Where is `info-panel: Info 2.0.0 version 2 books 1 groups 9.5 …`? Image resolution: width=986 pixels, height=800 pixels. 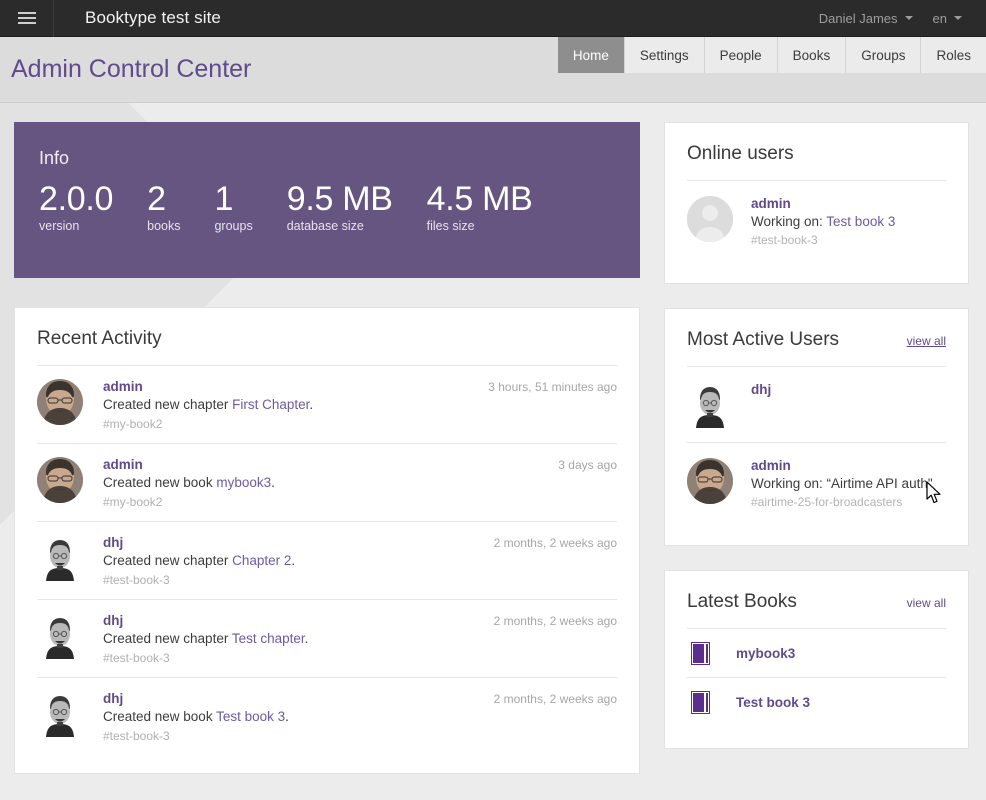
info-panel: Info 2.0.0 version 2 books 1 groups 9.5 … is located at coordinates (327, 200).